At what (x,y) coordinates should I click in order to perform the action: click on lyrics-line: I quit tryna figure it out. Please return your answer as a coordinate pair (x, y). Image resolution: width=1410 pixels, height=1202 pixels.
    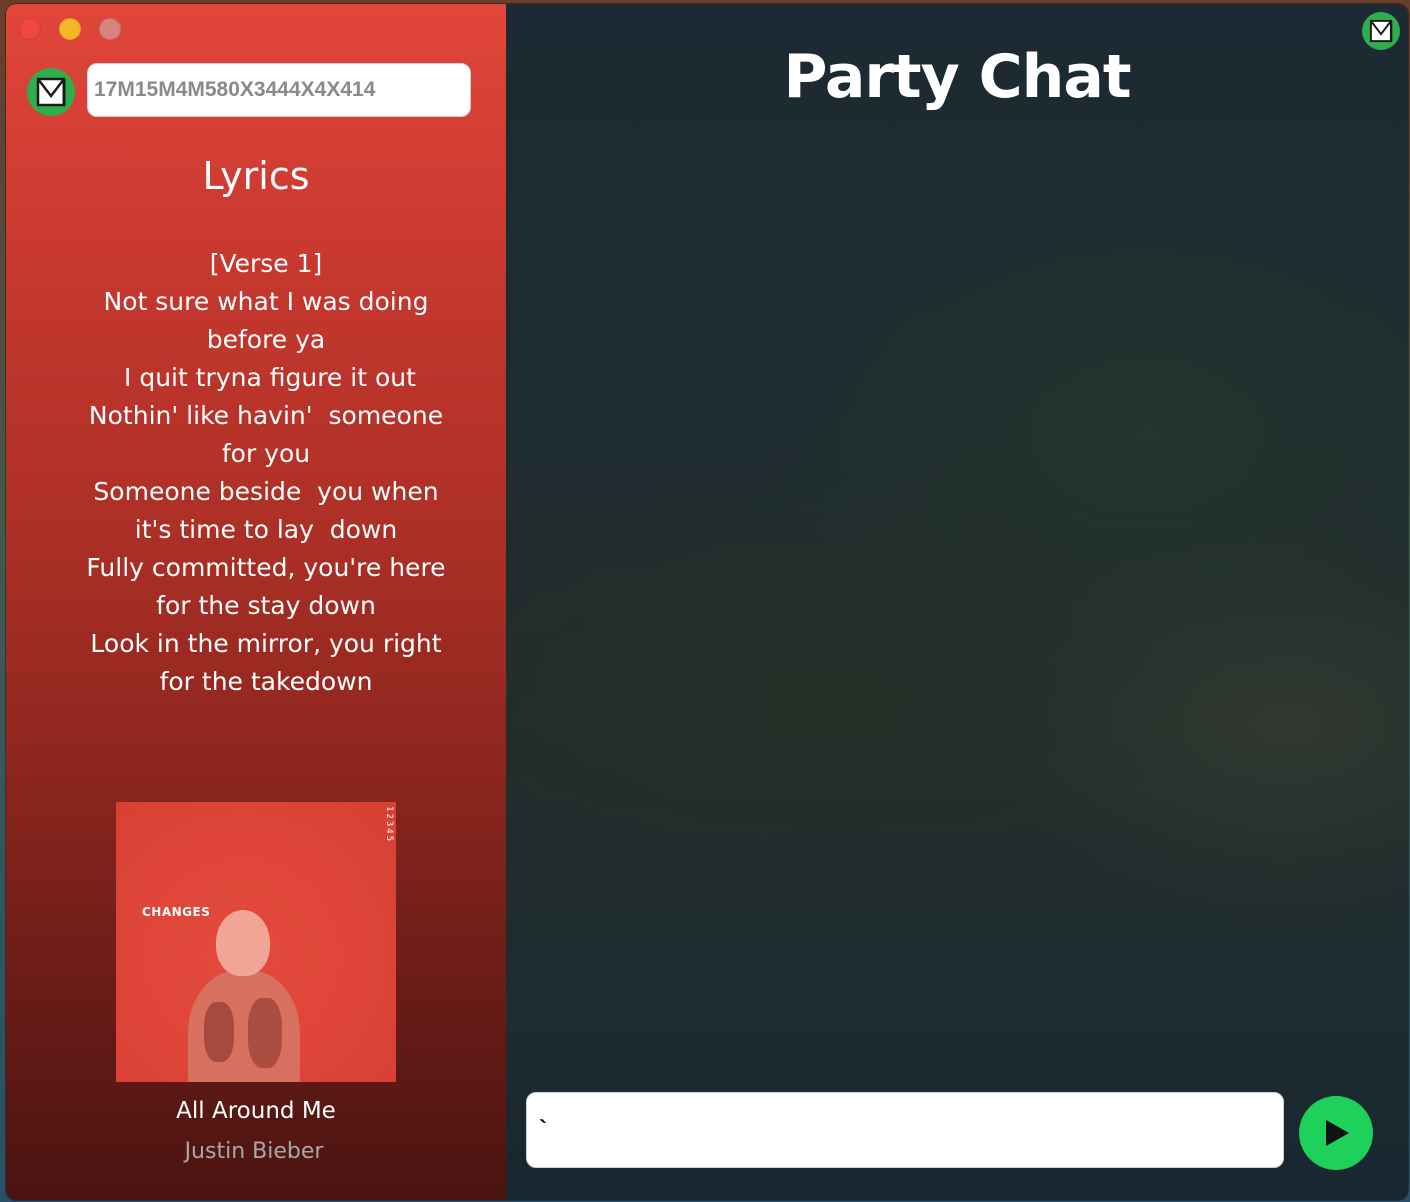
    Looking at the image, I should click on (266, 377).